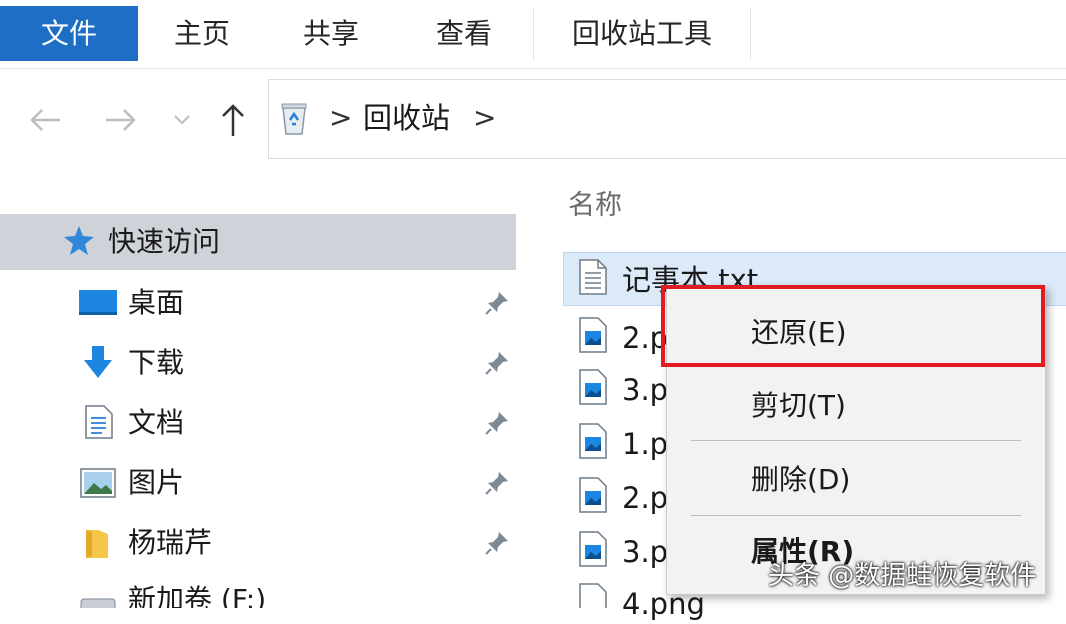  I want to click on highlight-box, so click(853, 326).